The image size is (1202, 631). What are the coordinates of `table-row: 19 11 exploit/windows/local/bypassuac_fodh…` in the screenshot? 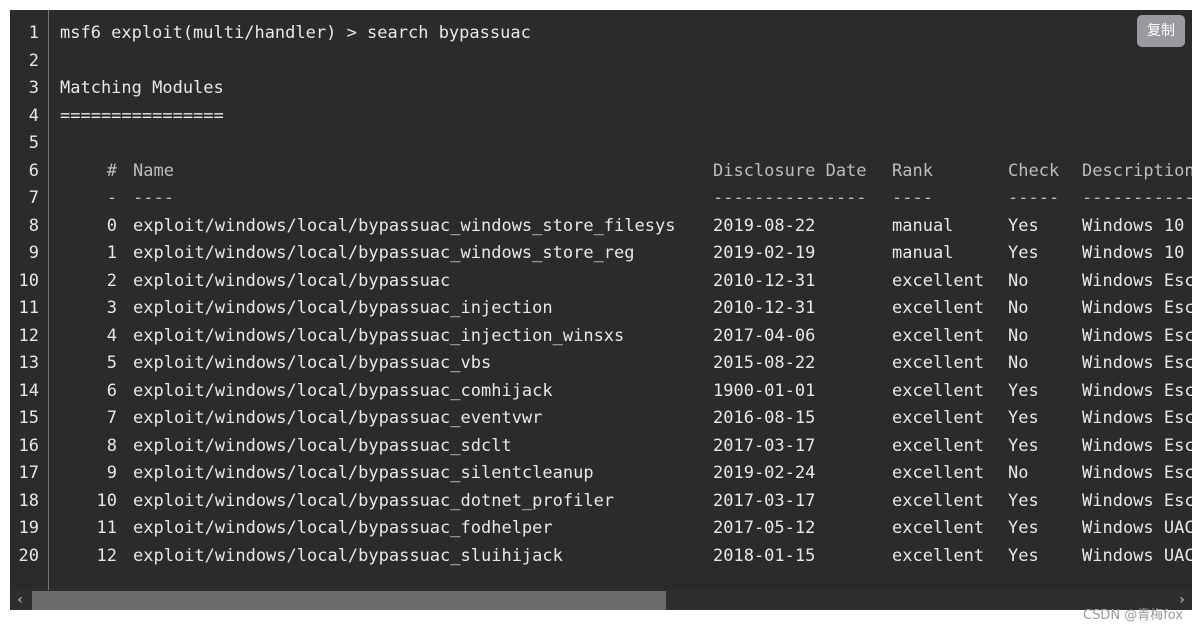 It's located at (601, 528).